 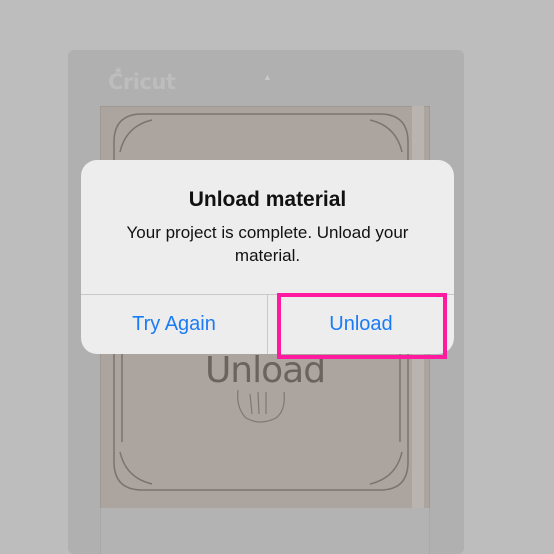 What do you see at coordinates (361, 324) in the screenshot?
I see `unload-button: Unload` at bounding box center [361, 324].